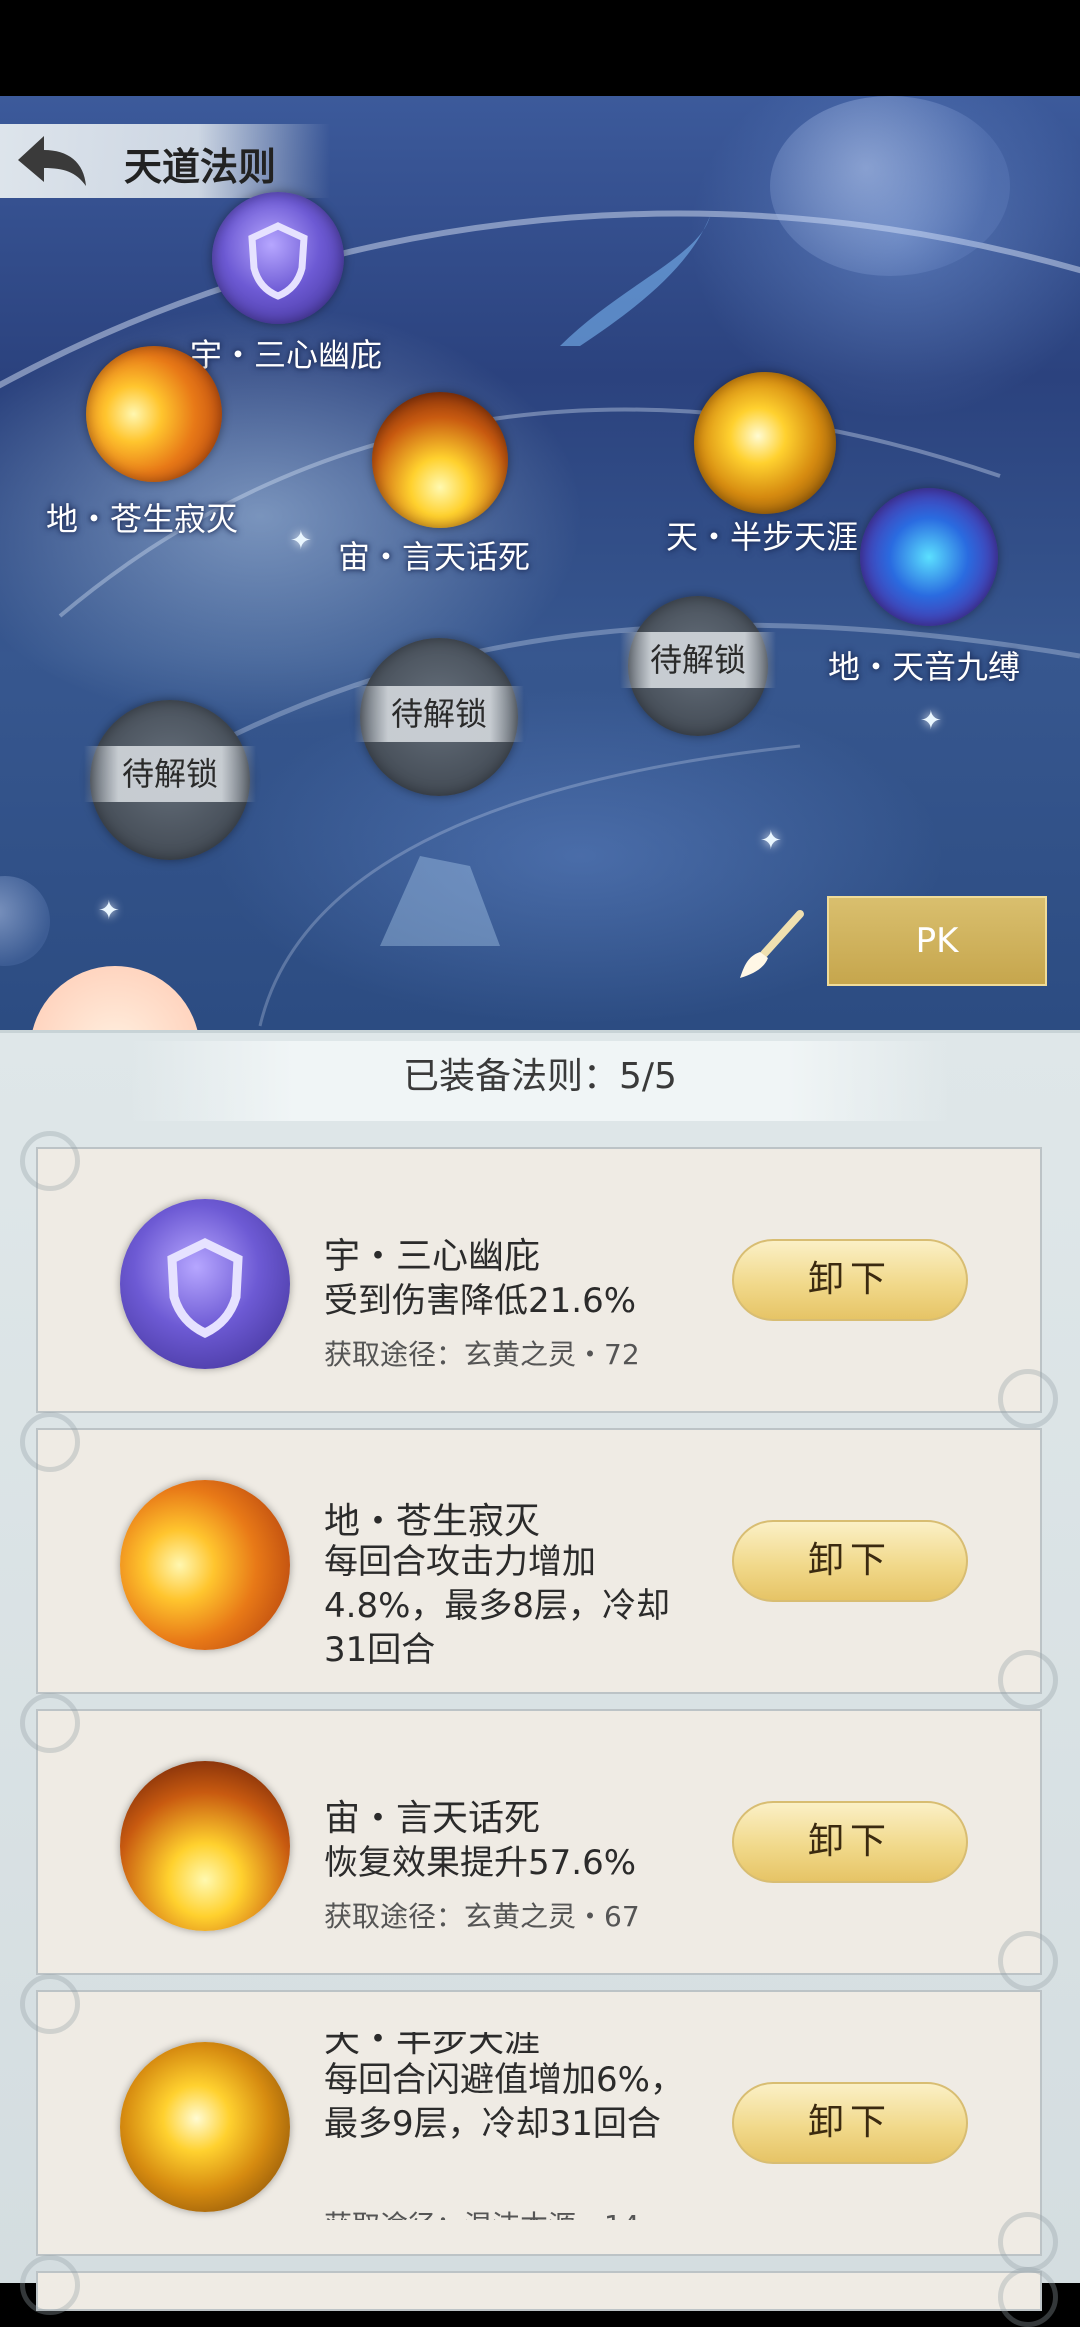  What do you see at coordinates (540, 48) in the screenshot?
I see `status-bar` at bounding box center [540, 48].